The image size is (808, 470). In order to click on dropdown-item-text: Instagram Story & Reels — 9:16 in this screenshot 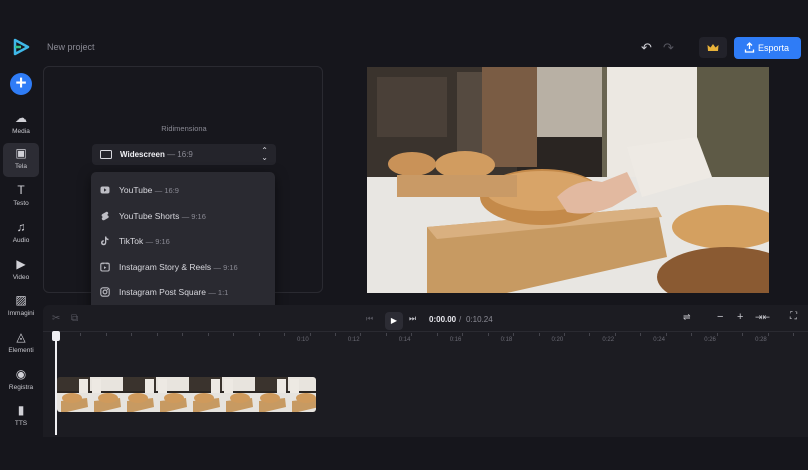, I will do `click(178, 267)`.